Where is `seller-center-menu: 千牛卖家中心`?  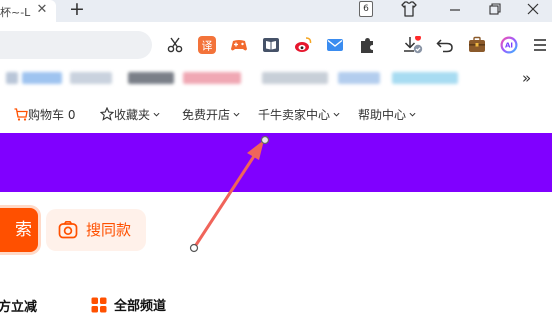
seller-center-menu: 千牛卖家中心 is located at coordinates (299, 115).